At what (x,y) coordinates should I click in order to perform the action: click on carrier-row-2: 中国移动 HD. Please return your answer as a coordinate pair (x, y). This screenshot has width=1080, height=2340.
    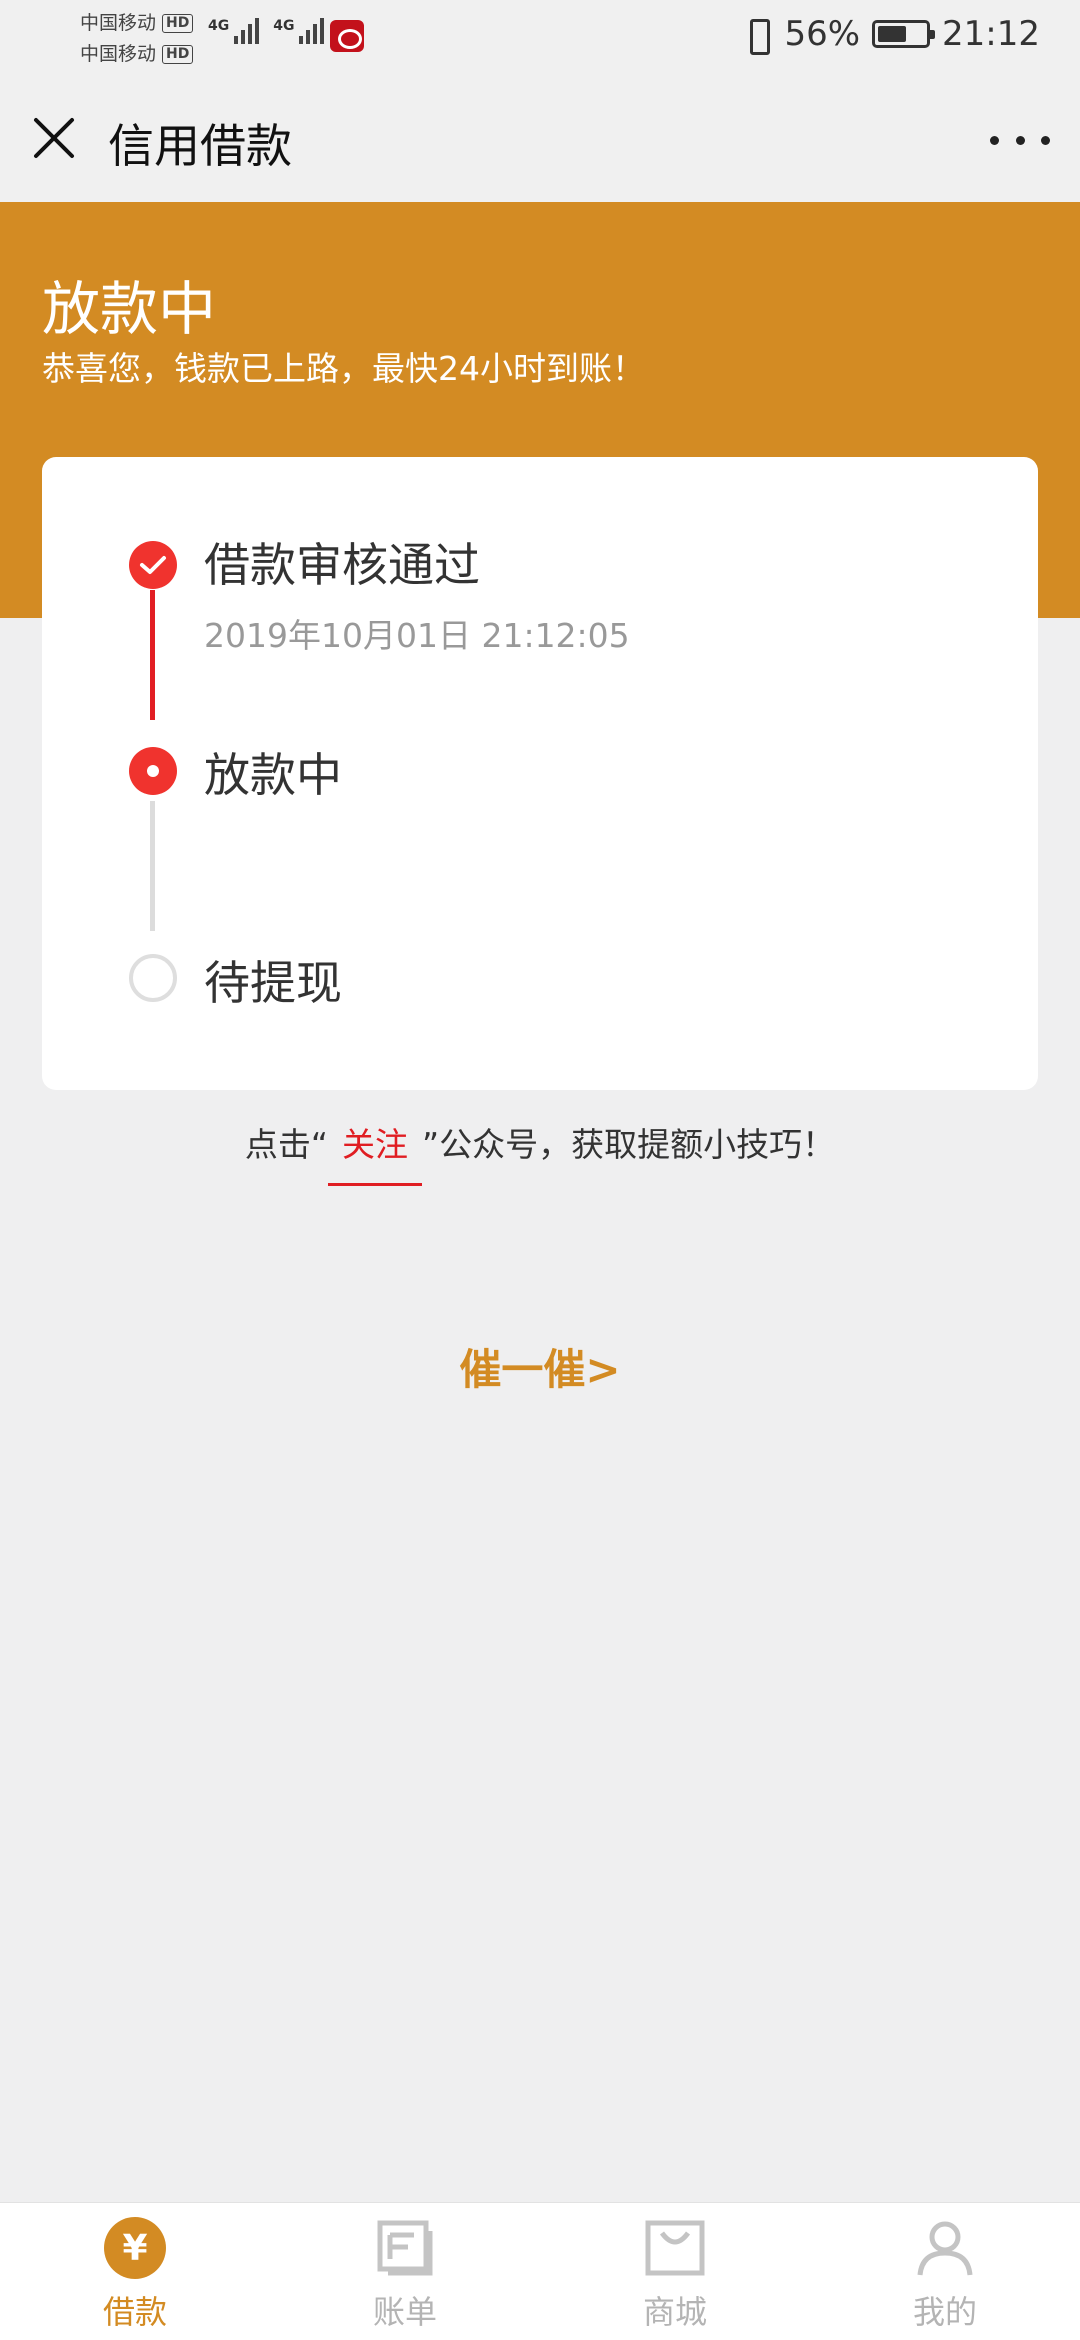
    Looking at the image, I should click on (137, 54).